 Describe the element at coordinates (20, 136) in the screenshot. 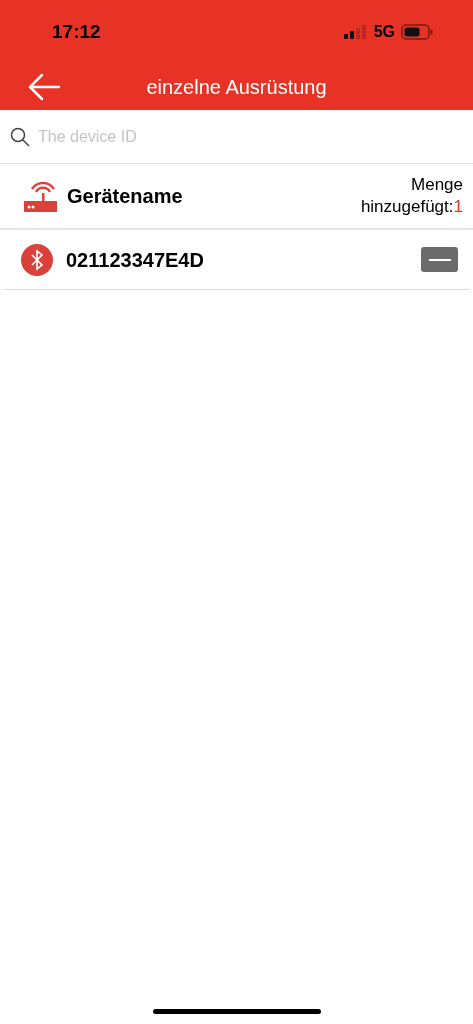

I see `search-icon` at that location.